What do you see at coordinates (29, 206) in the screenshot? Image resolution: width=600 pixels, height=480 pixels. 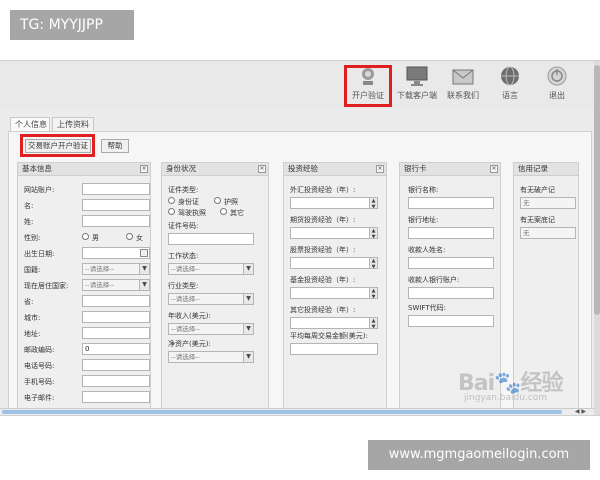 I see `label-first-name: 名:` at bounding box center [29, 206].